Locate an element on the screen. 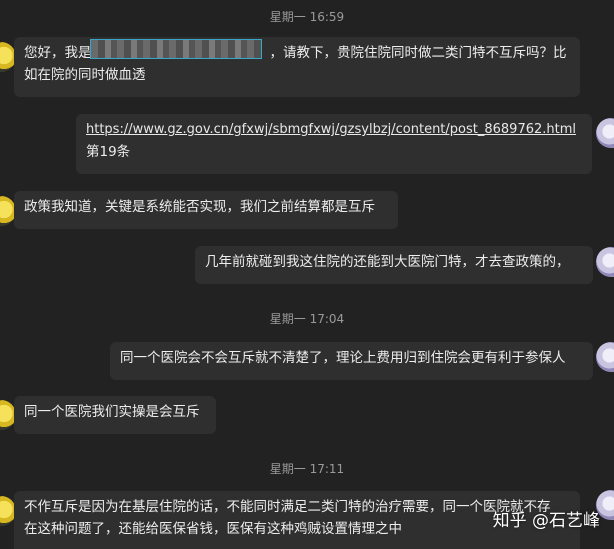 This screenshot has height=549, width=614. timestamp: 星期一 17:04 is located at coordinates (307, 319).